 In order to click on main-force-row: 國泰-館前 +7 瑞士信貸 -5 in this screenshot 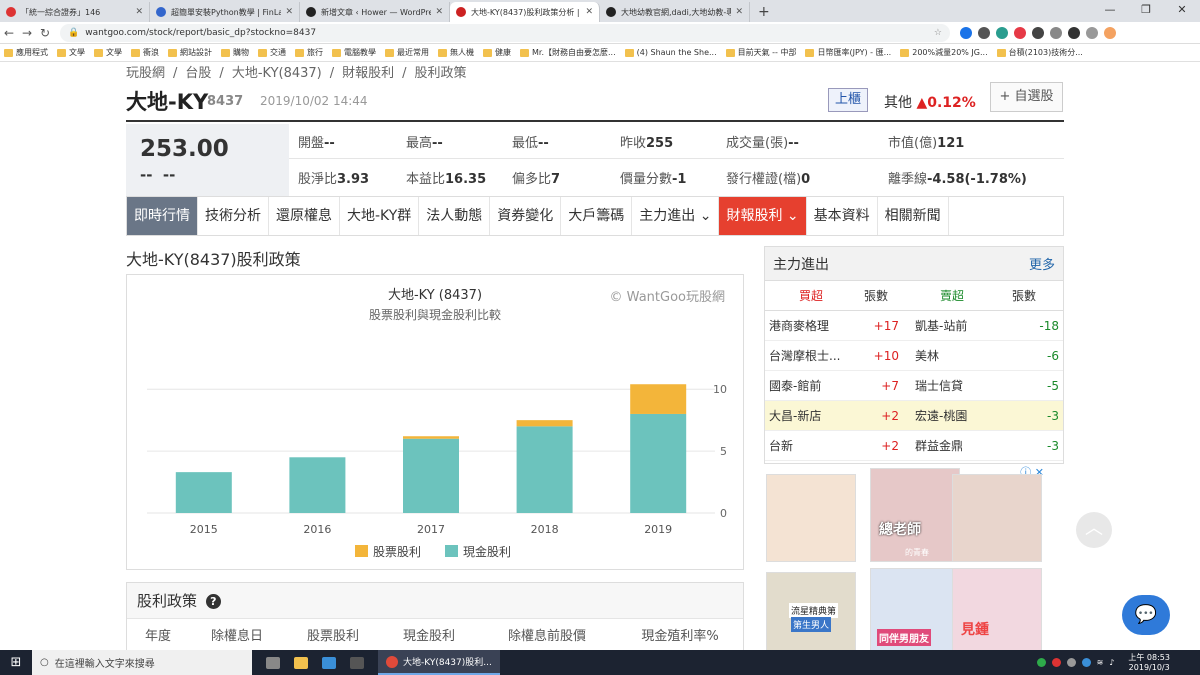, I will do `click(914, 386)`.